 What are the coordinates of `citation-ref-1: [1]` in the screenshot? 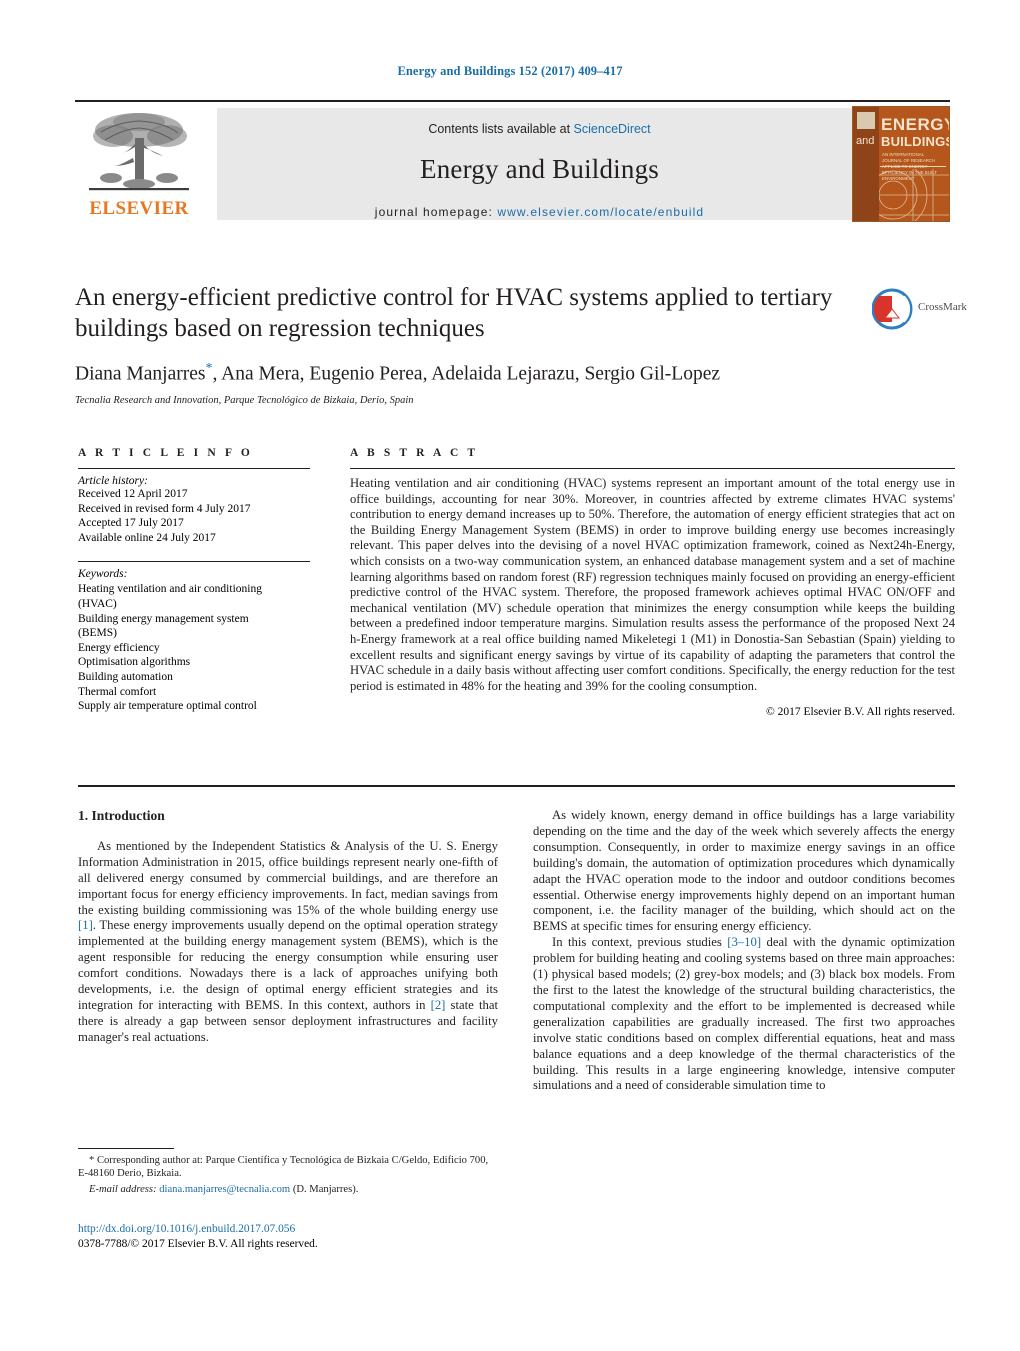 It's located at (85, 925).